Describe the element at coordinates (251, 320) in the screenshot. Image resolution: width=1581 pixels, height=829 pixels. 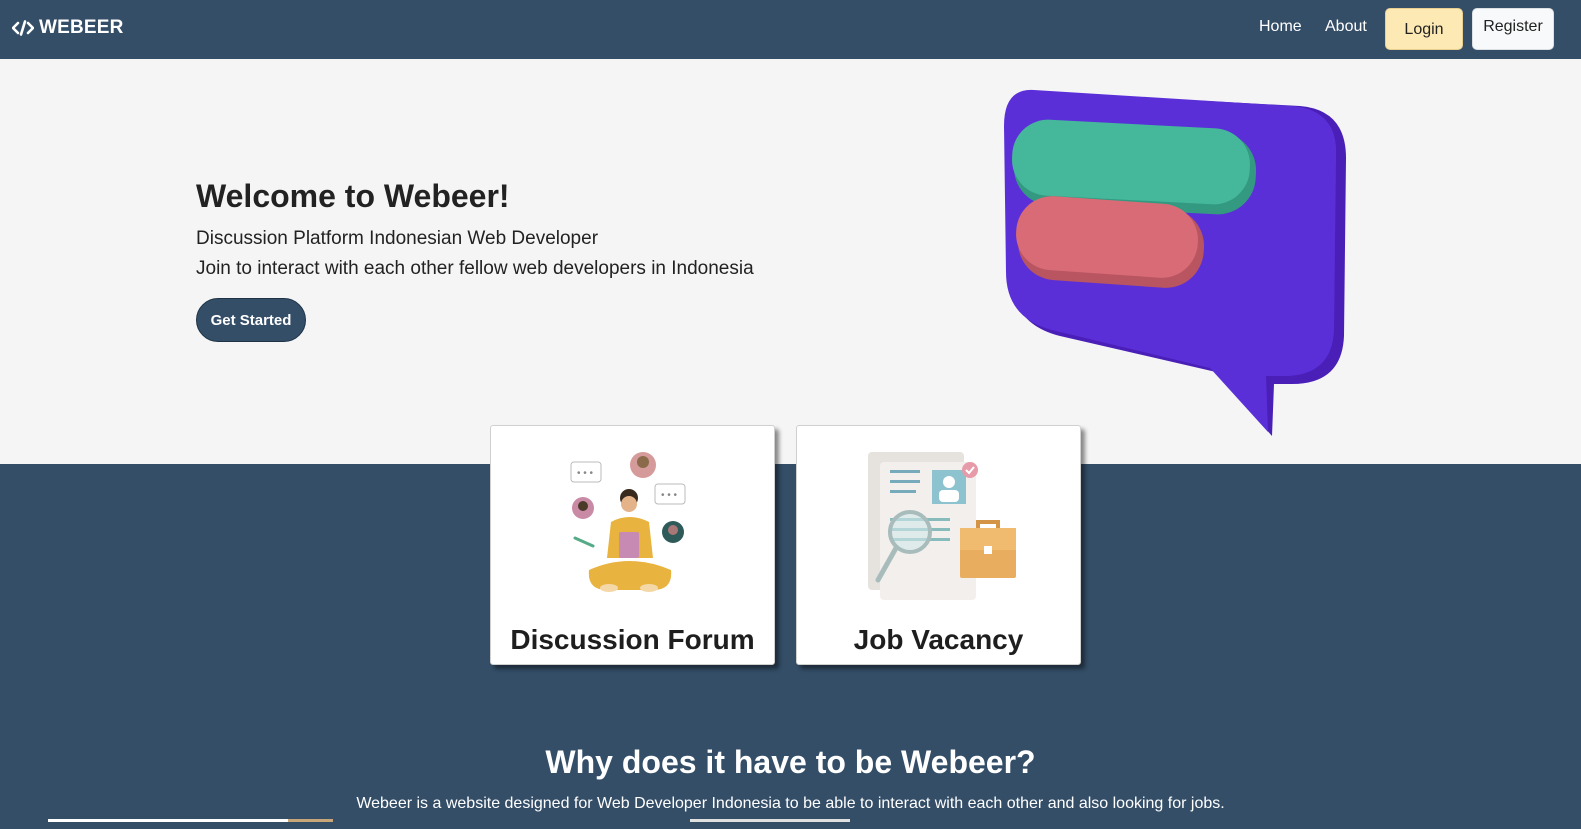
I see `get-started-button: Get Started` at that location.